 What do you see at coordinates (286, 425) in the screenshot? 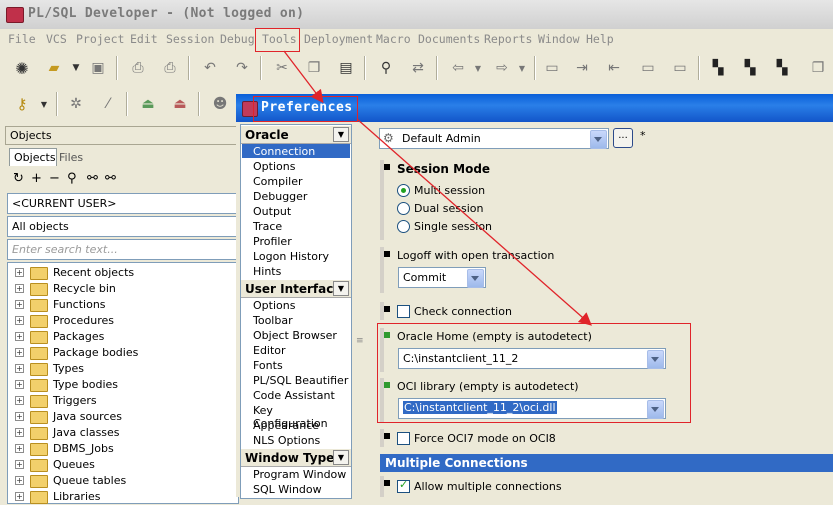
I see `nav-item-appearance: Appearance` at bounding box center [286, 425].